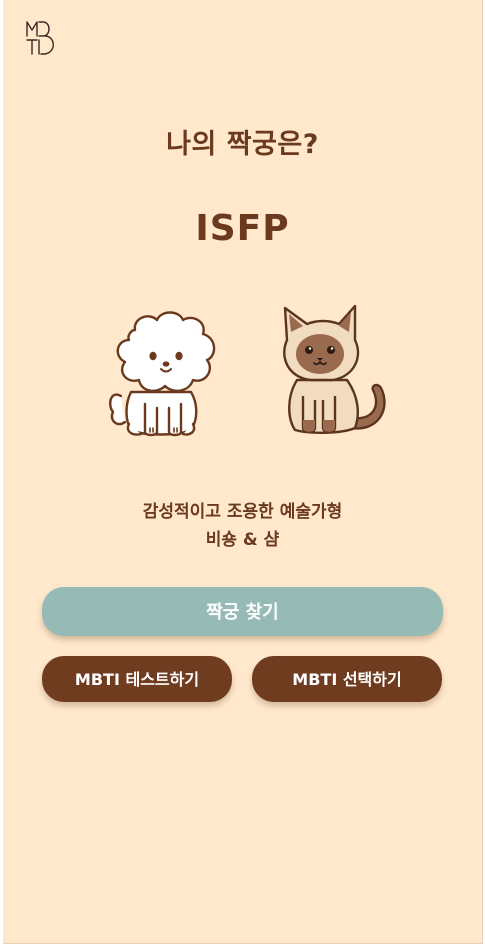 The width and height of the screenshot is (485, 945). Describe the element at coordinates (242, 540) in the screenshot. I see `partner-pets: 비숑 & 샴` at that location.